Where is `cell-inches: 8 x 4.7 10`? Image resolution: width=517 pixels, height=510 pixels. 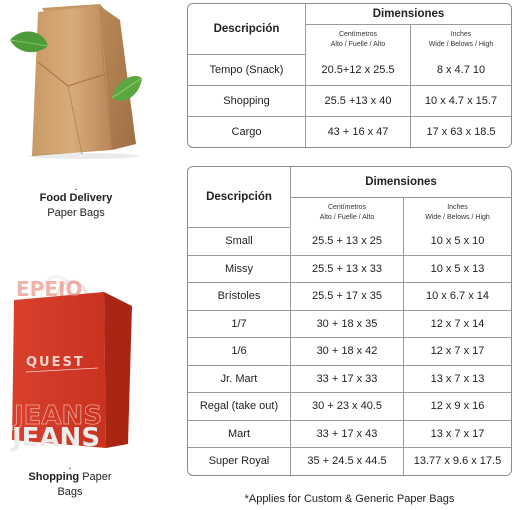
cell-inches: 8 x 4.7 10 is located at coordinates (461, 70).